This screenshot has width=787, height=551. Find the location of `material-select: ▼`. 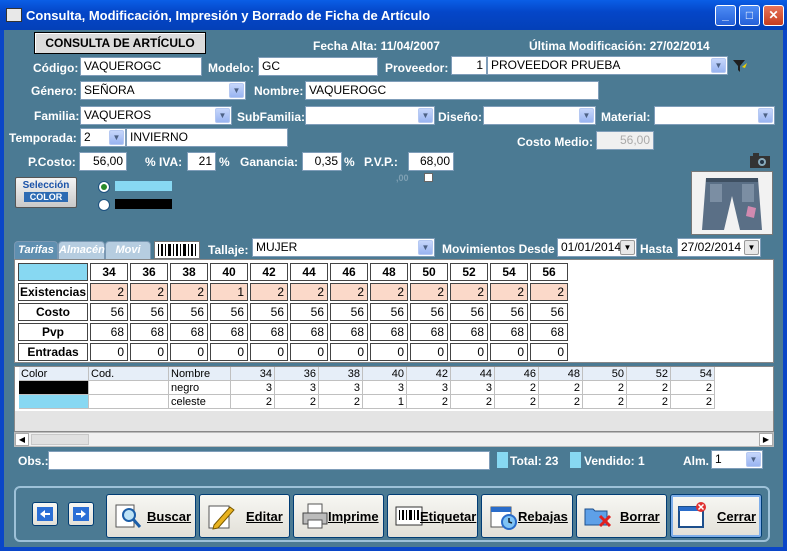

material-select: ▼ is located at coordinates (714, 115).